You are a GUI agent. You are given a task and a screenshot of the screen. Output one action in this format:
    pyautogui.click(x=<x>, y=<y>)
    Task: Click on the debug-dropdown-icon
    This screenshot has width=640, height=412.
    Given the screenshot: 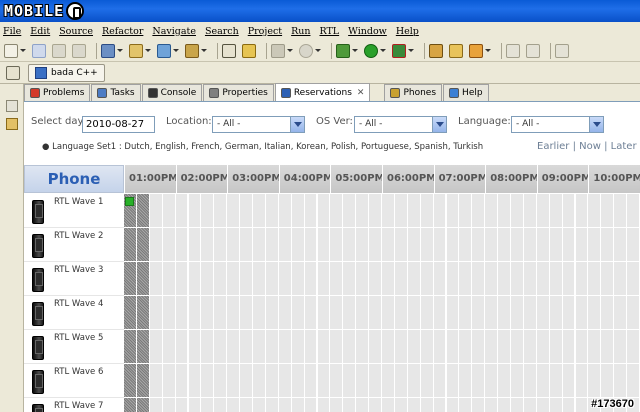 What is the action you would take?
    pyautogui.click(x=355, y=50)
    